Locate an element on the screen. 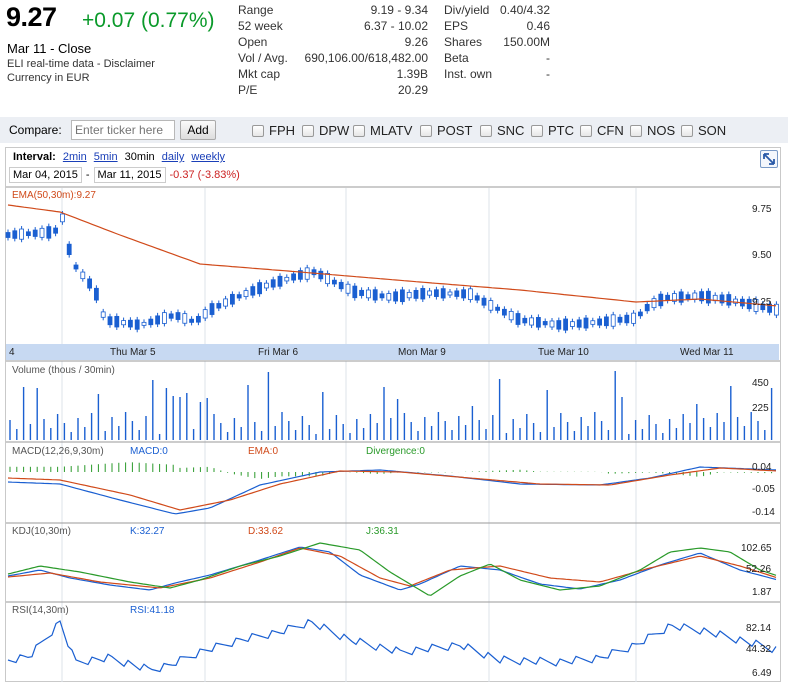 Image resolution: width=788 pixels, height=682 pixels. macd-line is located at coordinates (392, 490).